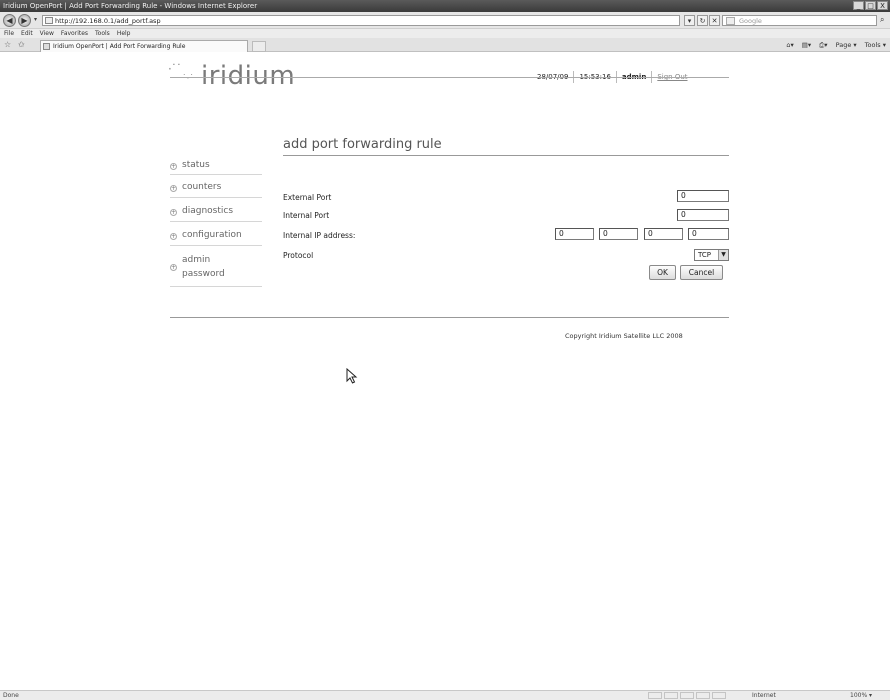  What do you see at coordinates (27, 33) in the screenshot?
I see `menu-edit: Edit` at bounding box center [27, 33].